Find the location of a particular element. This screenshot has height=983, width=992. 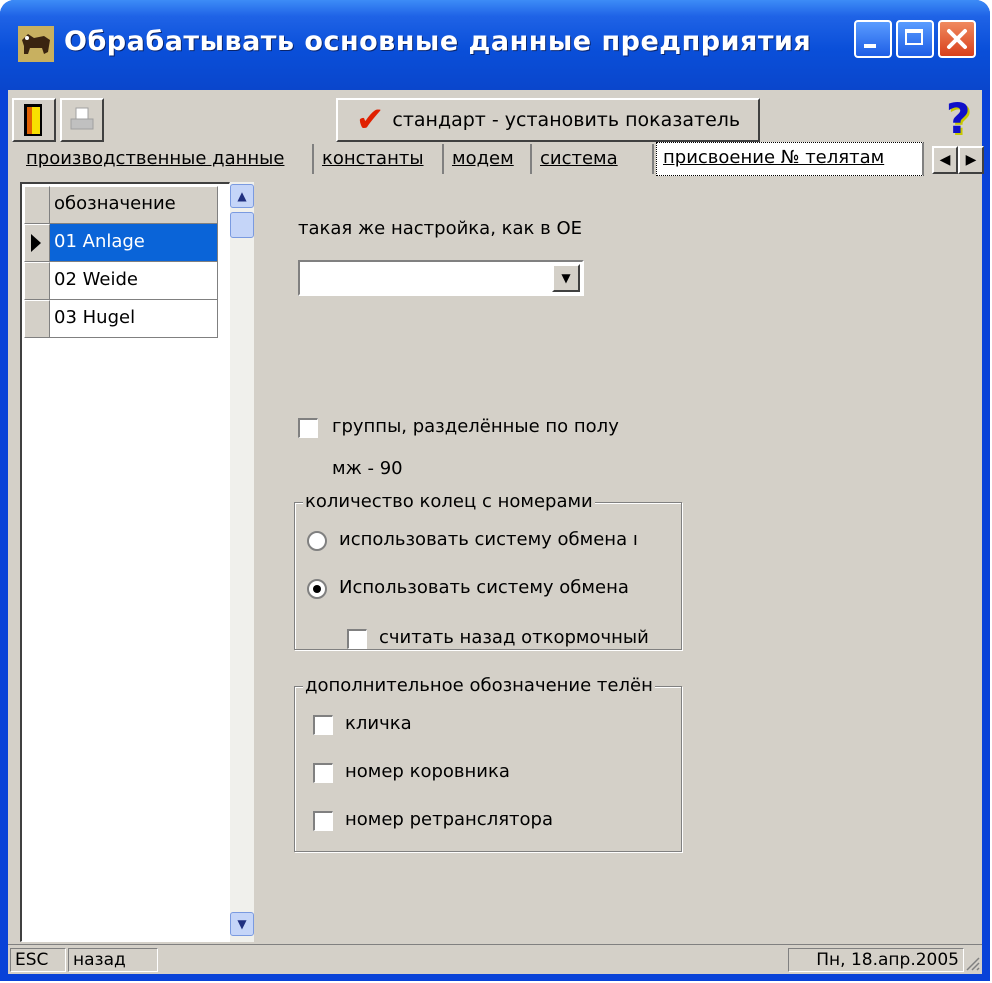

barn-number-label: номер коровника is located at coordinates (427, 771).